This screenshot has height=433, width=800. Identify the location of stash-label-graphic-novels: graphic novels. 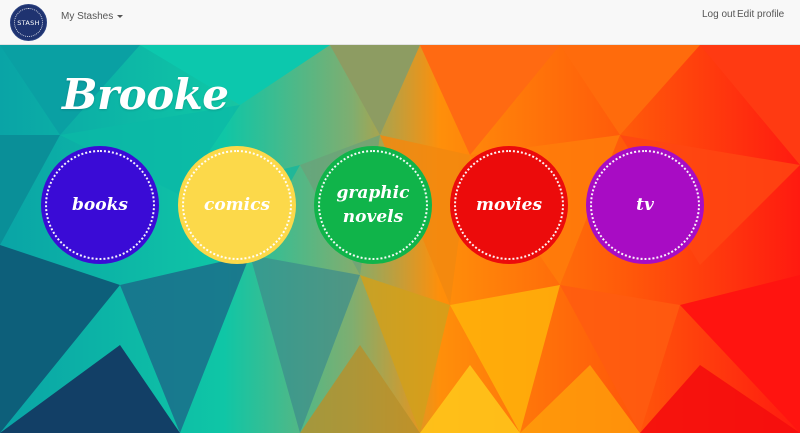
(373, 205).